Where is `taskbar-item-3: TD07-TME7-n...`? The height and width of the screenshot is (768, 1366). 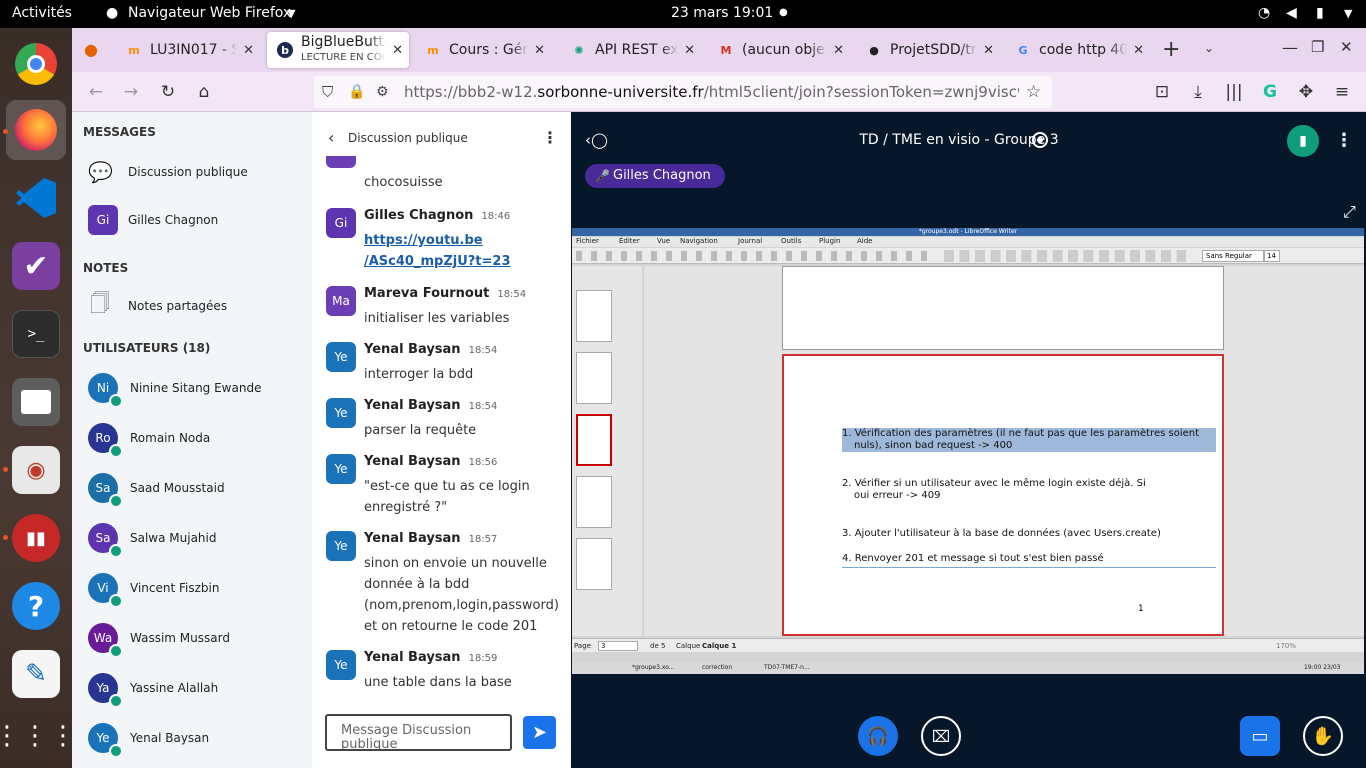
taskbar-item-3: TD07-TME7-n... is located at coordinates (787, 668).